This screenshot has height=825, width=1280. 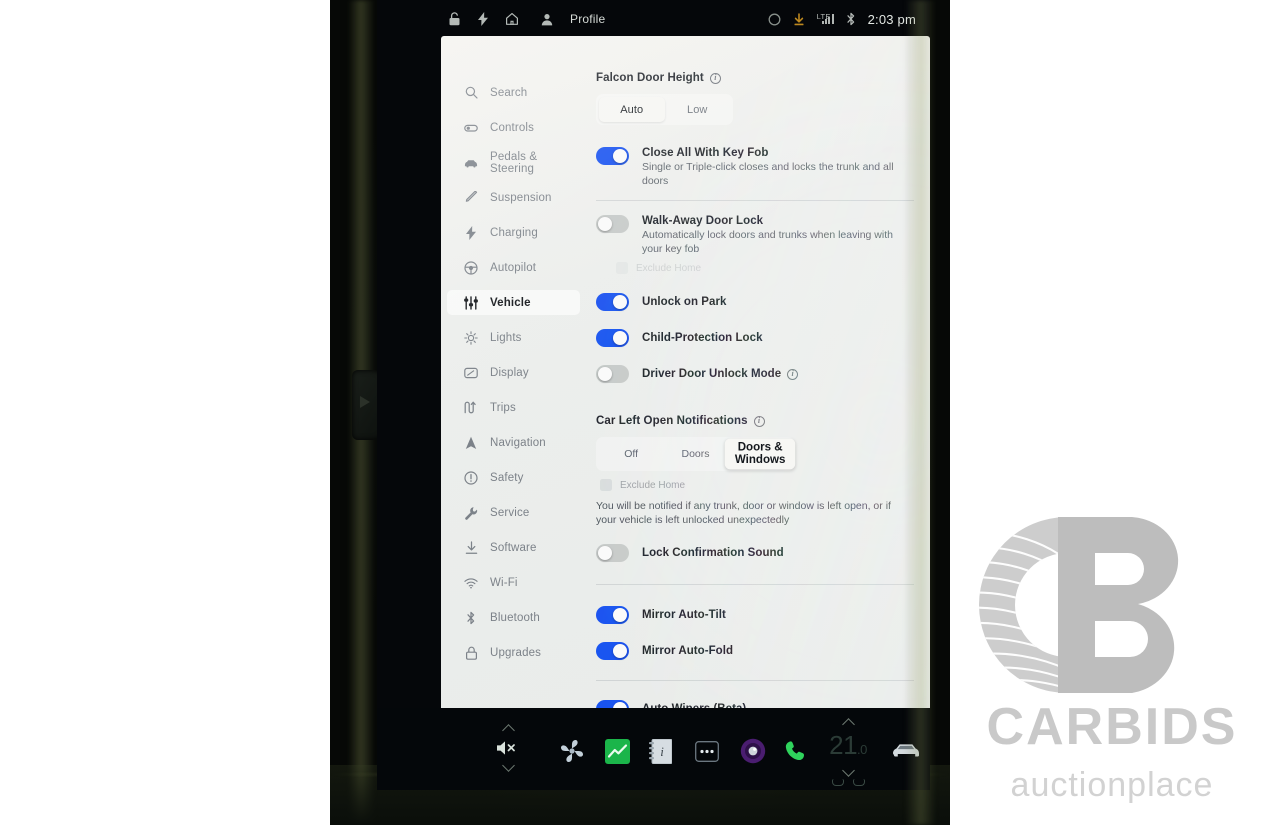 I want to click on sidebar-item-upgrades: Upgrades, so click(x=513, y=652).